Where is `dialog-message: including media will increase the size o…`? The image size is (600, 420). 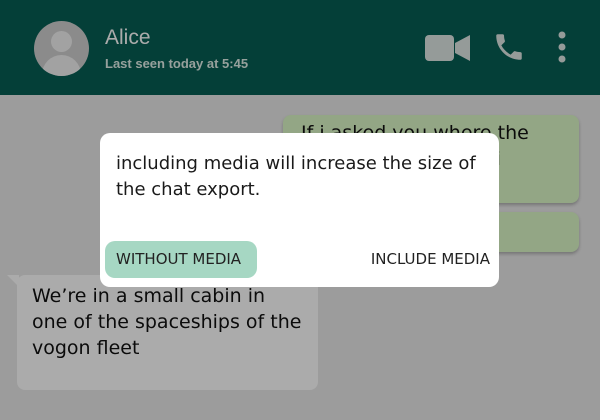 dialog-message: including media will increase the size o… is located at coordinates (296, 176).